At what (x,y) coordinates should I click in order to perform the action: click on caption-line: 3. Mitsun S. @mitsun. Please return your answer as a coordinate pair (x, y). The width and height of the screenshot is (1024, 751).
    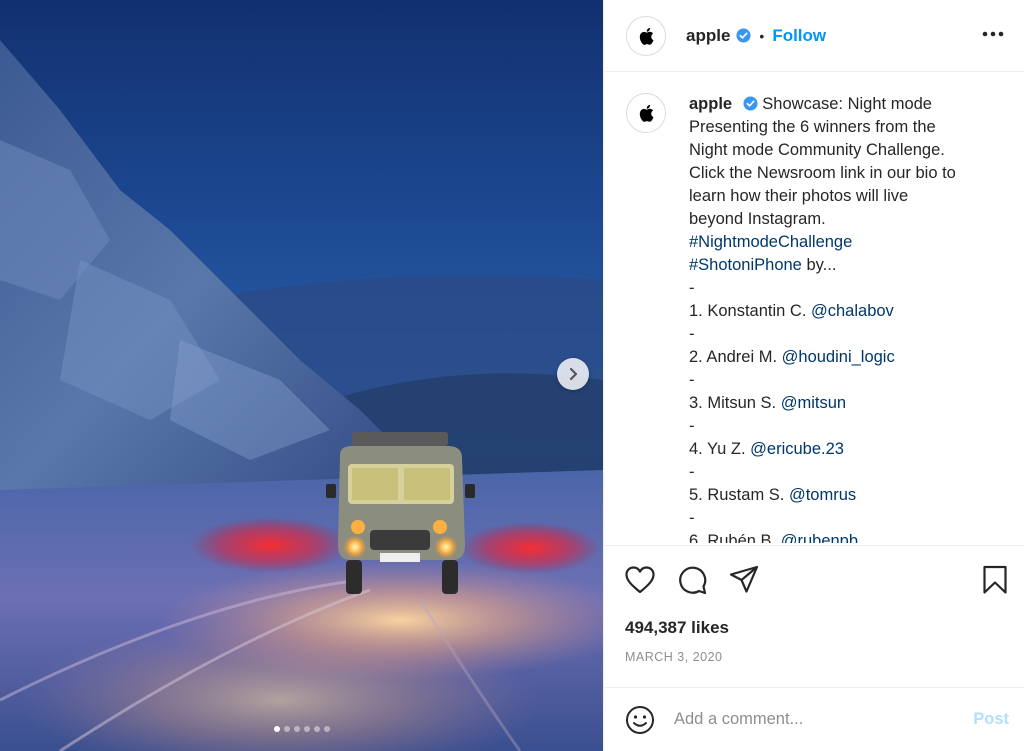
    Looking at the image, I should click on (847, 403).